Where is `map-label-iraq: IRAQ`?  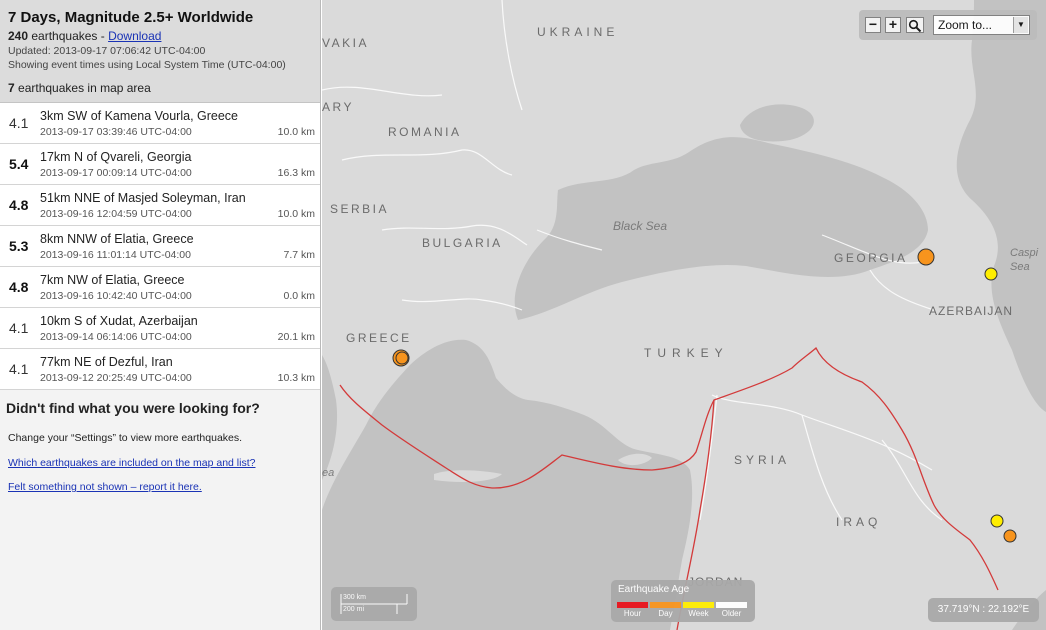
map-label-iraq: IRAQ is located at coordinates (859, 522).